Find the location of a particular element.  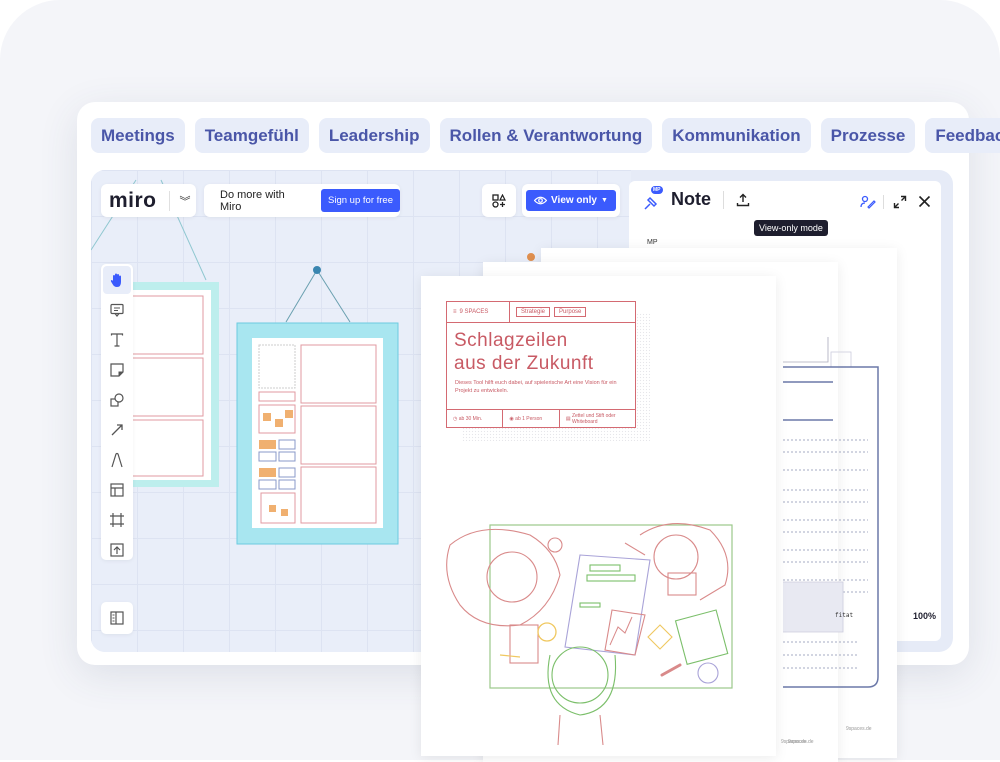

tab-meetings: Meetings is located at coordinates (138, 135).